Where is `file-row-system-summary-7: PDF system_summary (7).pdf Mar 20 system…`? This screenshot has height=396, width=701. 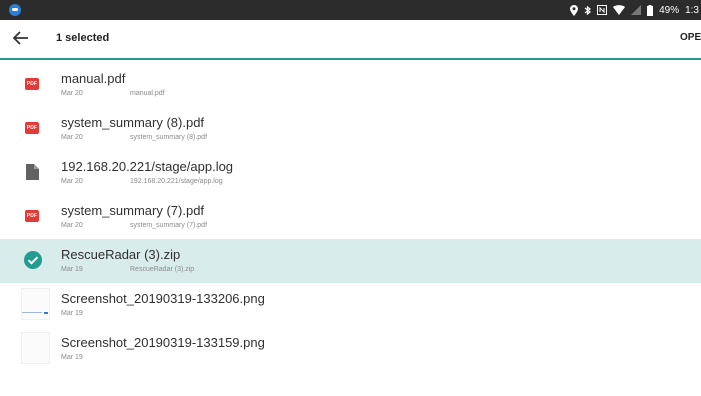 file-row-system-summary-7: PDF system_summary (7).pdf Mar 20 system… is located at coordinates (350, 217).